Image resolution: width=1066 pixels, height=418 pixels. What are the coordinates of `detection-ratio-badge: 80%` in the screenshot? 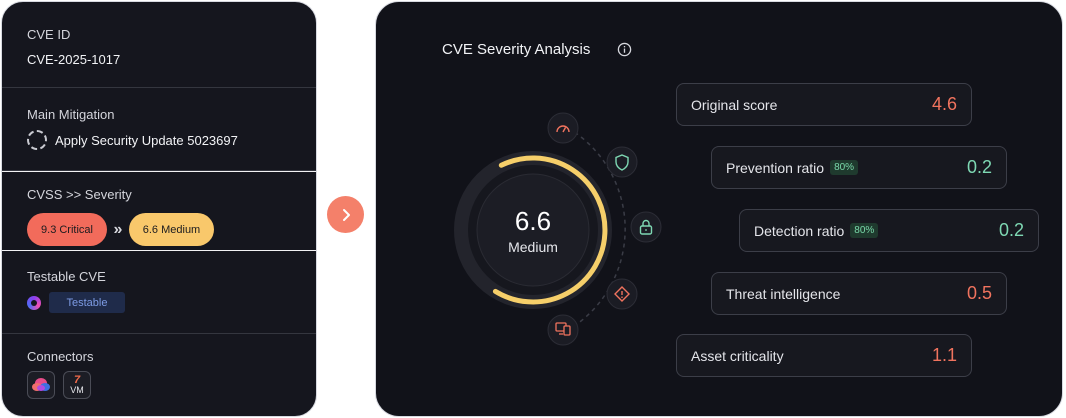 It's located at (864, 230).